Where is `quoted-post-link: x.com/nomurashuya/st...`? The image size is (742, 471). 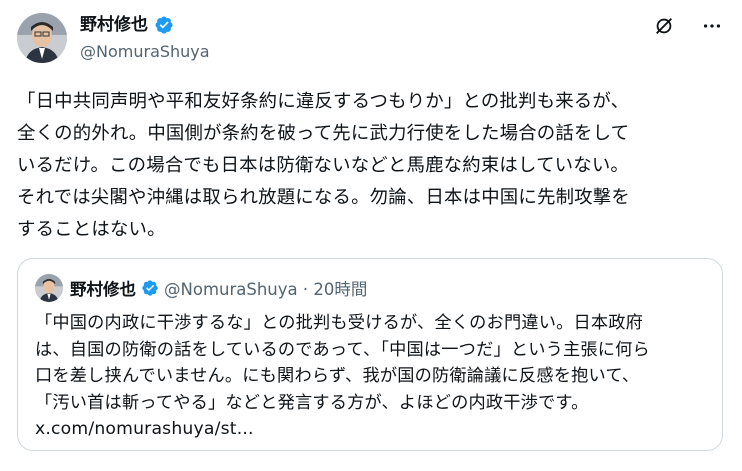
quoted-post-link: x.com/nomurashuya/st... is located at coordinates (342, 429).